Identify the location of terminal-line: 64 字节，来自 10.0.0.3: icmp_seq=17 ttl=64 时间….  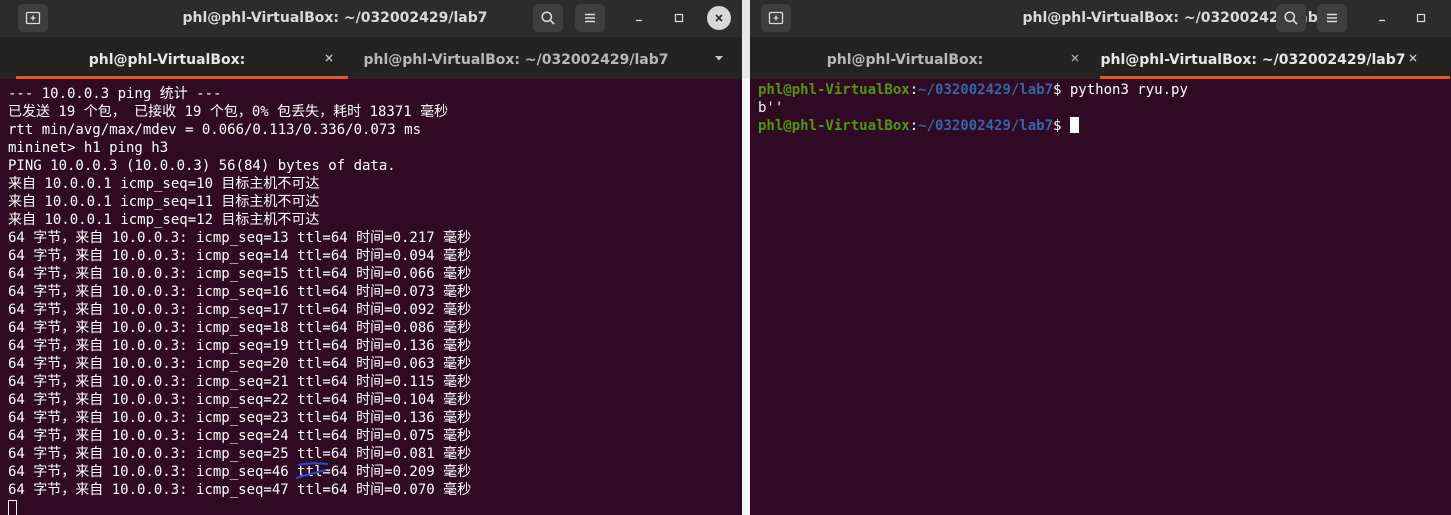
(240, 310).